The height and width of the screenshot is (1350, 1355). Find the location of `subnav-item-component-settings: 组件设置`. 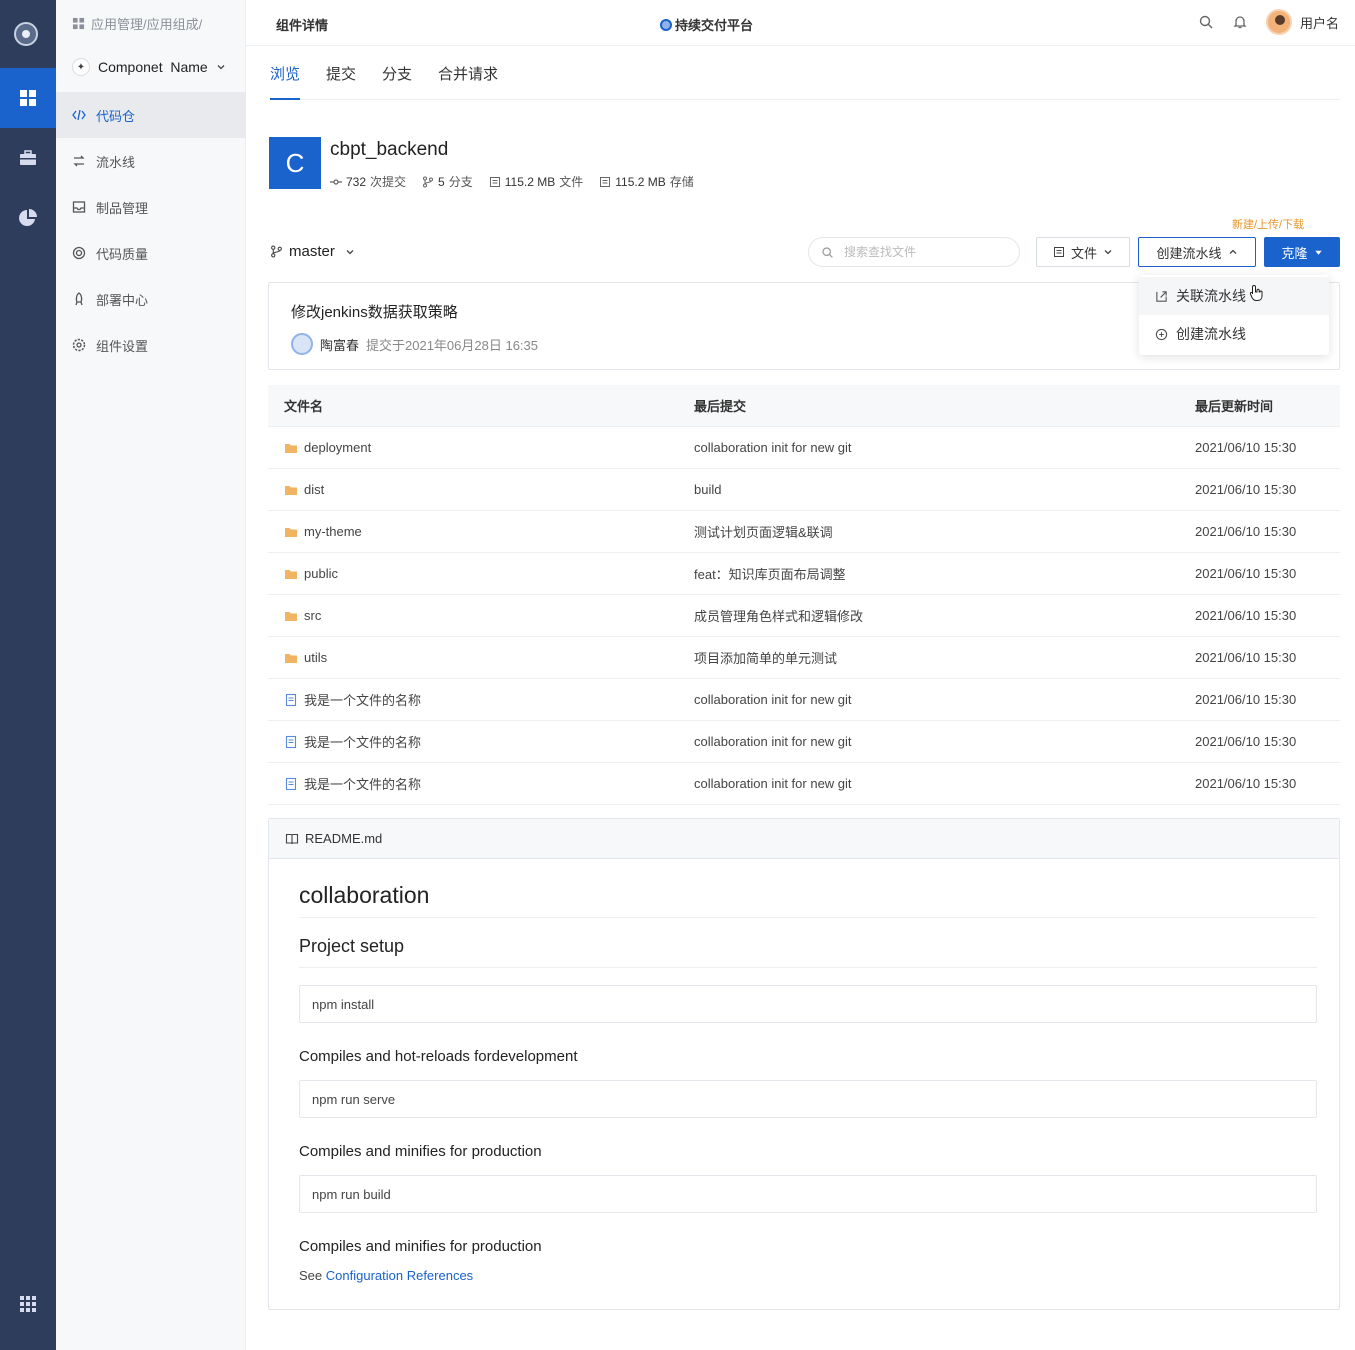

subnav-item-component-settings: 组件设置 is located at coordinates (151, 345).